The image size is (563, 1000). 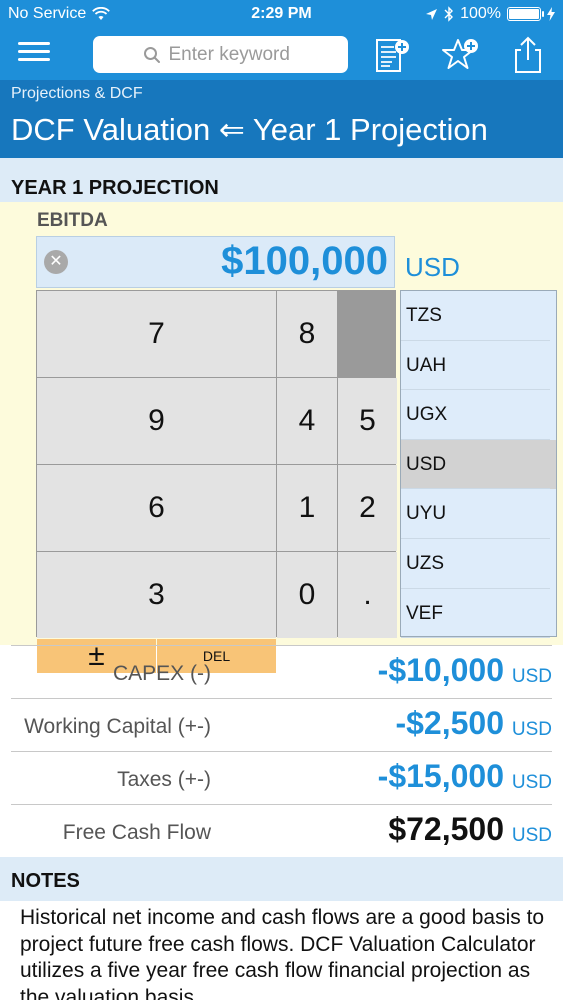 I want to click on key-1: 1, so click(x=307, y=508).